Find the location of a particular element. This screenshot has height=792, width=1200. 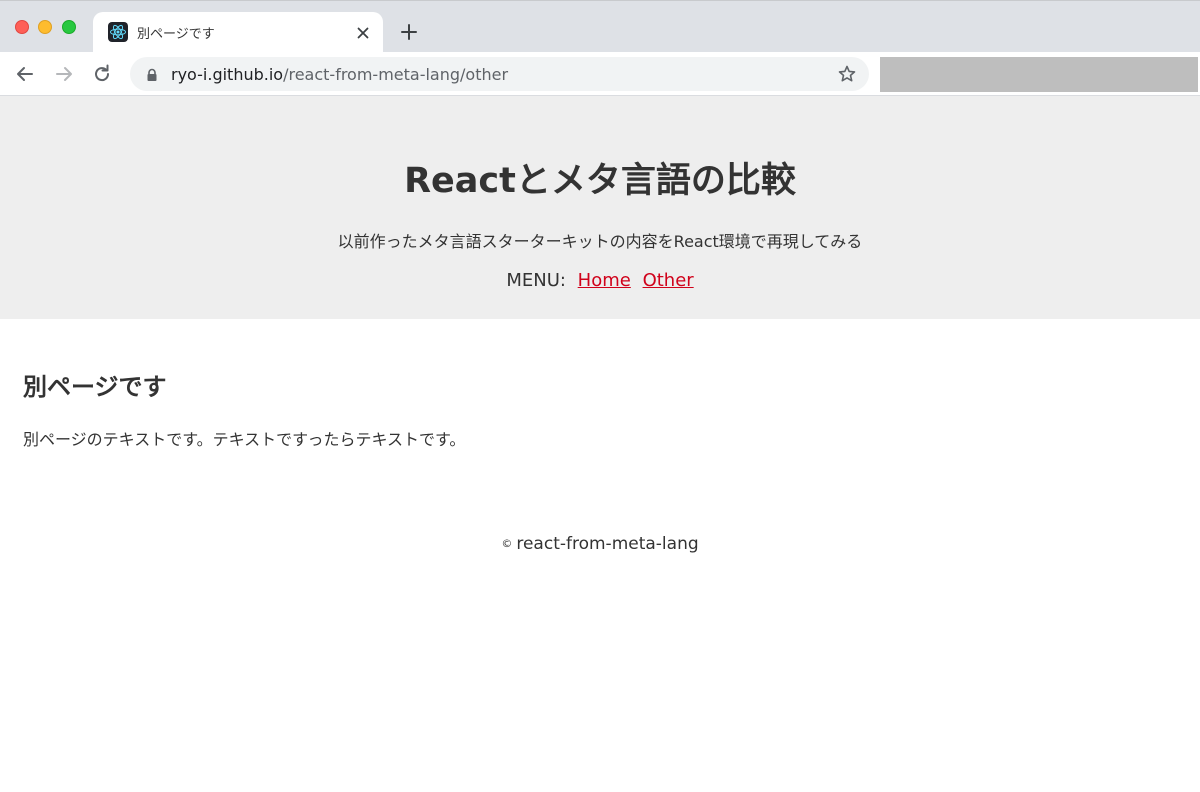

arrow-left-icon is located at coordinates (25, 74).